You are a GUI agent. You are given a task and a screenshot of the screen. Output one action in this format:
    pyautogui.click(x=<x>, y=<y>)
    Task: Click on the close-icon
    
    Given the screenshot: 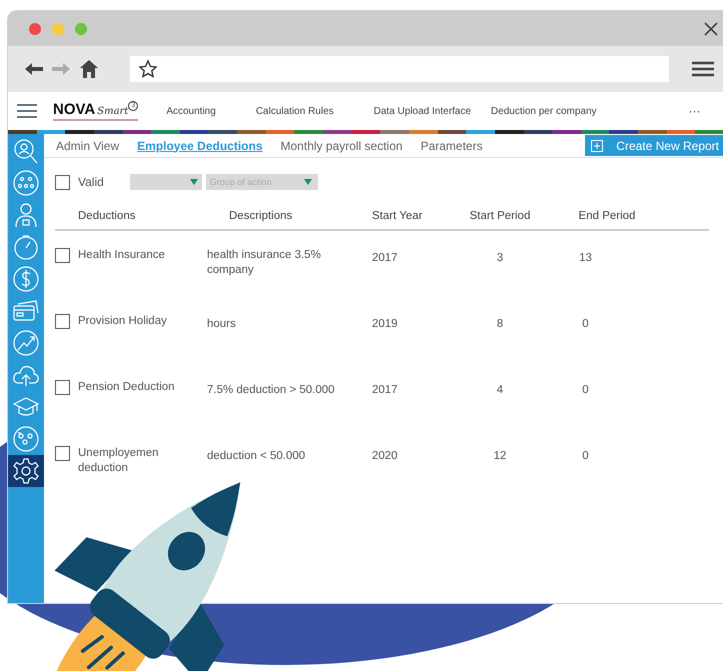 What is the action you would take?
    pyautogui.click(x=711, y=29)
    